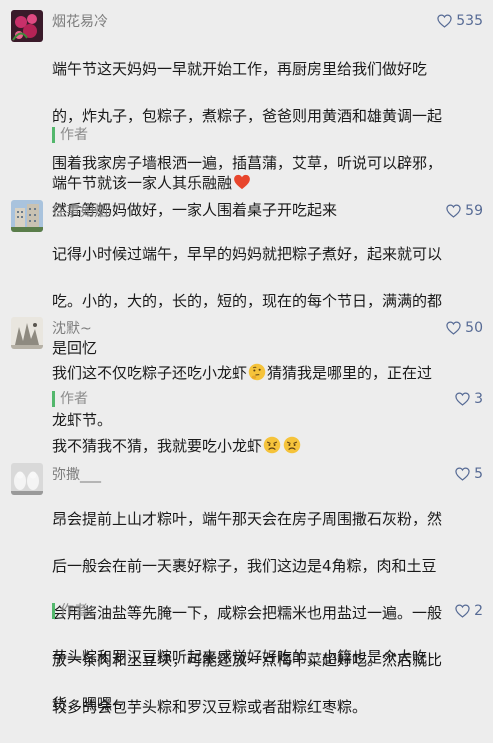  I want to click on comment-line: 的，炸丸子，包粽子，煮粽子，爸爸则用黄酒和雄黄调一起, so click(247, 115).